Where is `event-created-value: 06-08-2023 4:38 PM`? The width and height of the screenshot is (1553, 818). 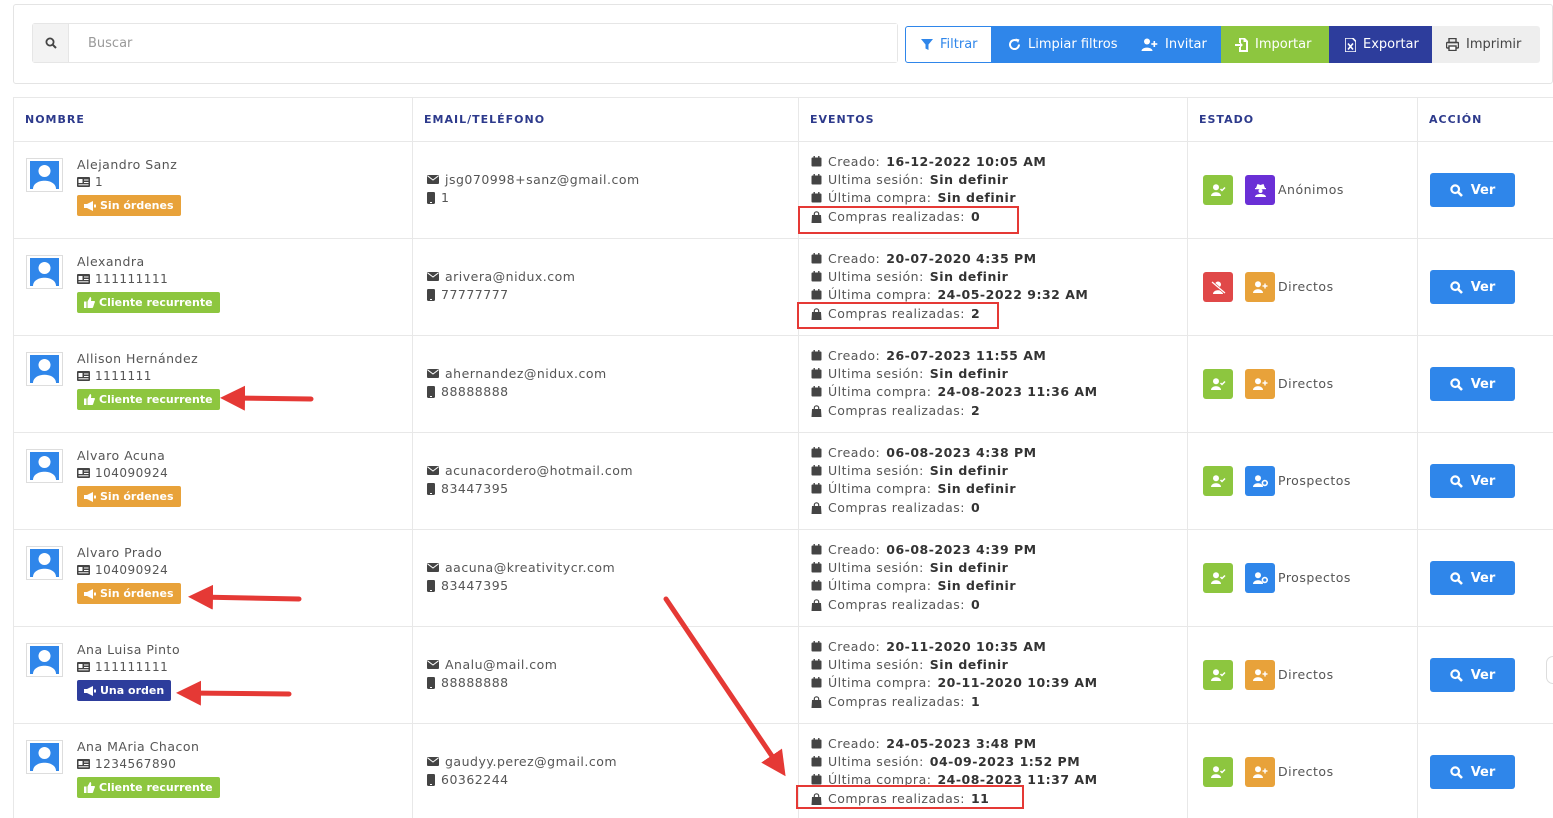 event-created-value: 06-08-2023 4:38 PM is located at coordinates (961, 452).